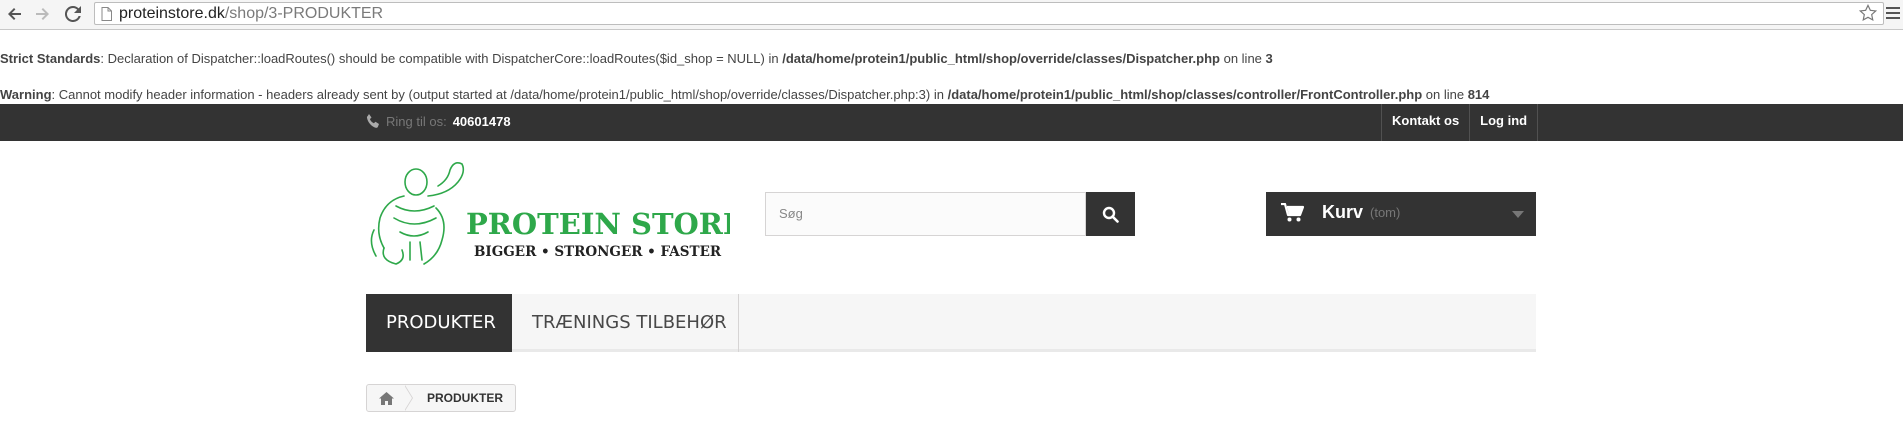  What do you see at coordinates (951, 323) in the screenshot?
I see `main-menu: PRODUKTER TRÆNINGS TILBEHØR` at bounding box center [951, 323].